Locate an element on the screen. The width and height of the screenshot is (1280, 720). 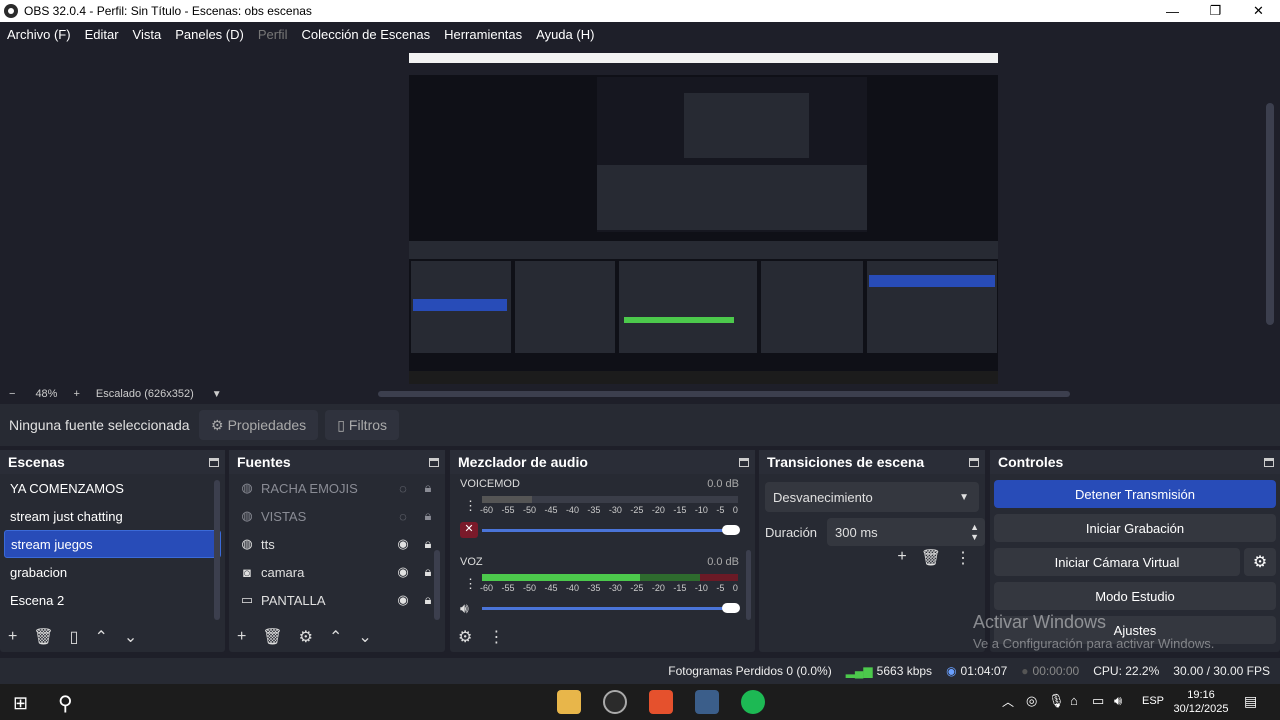
duration-spinbox: 300 ms ▲ ▼ is located at coordinates (906, 532).